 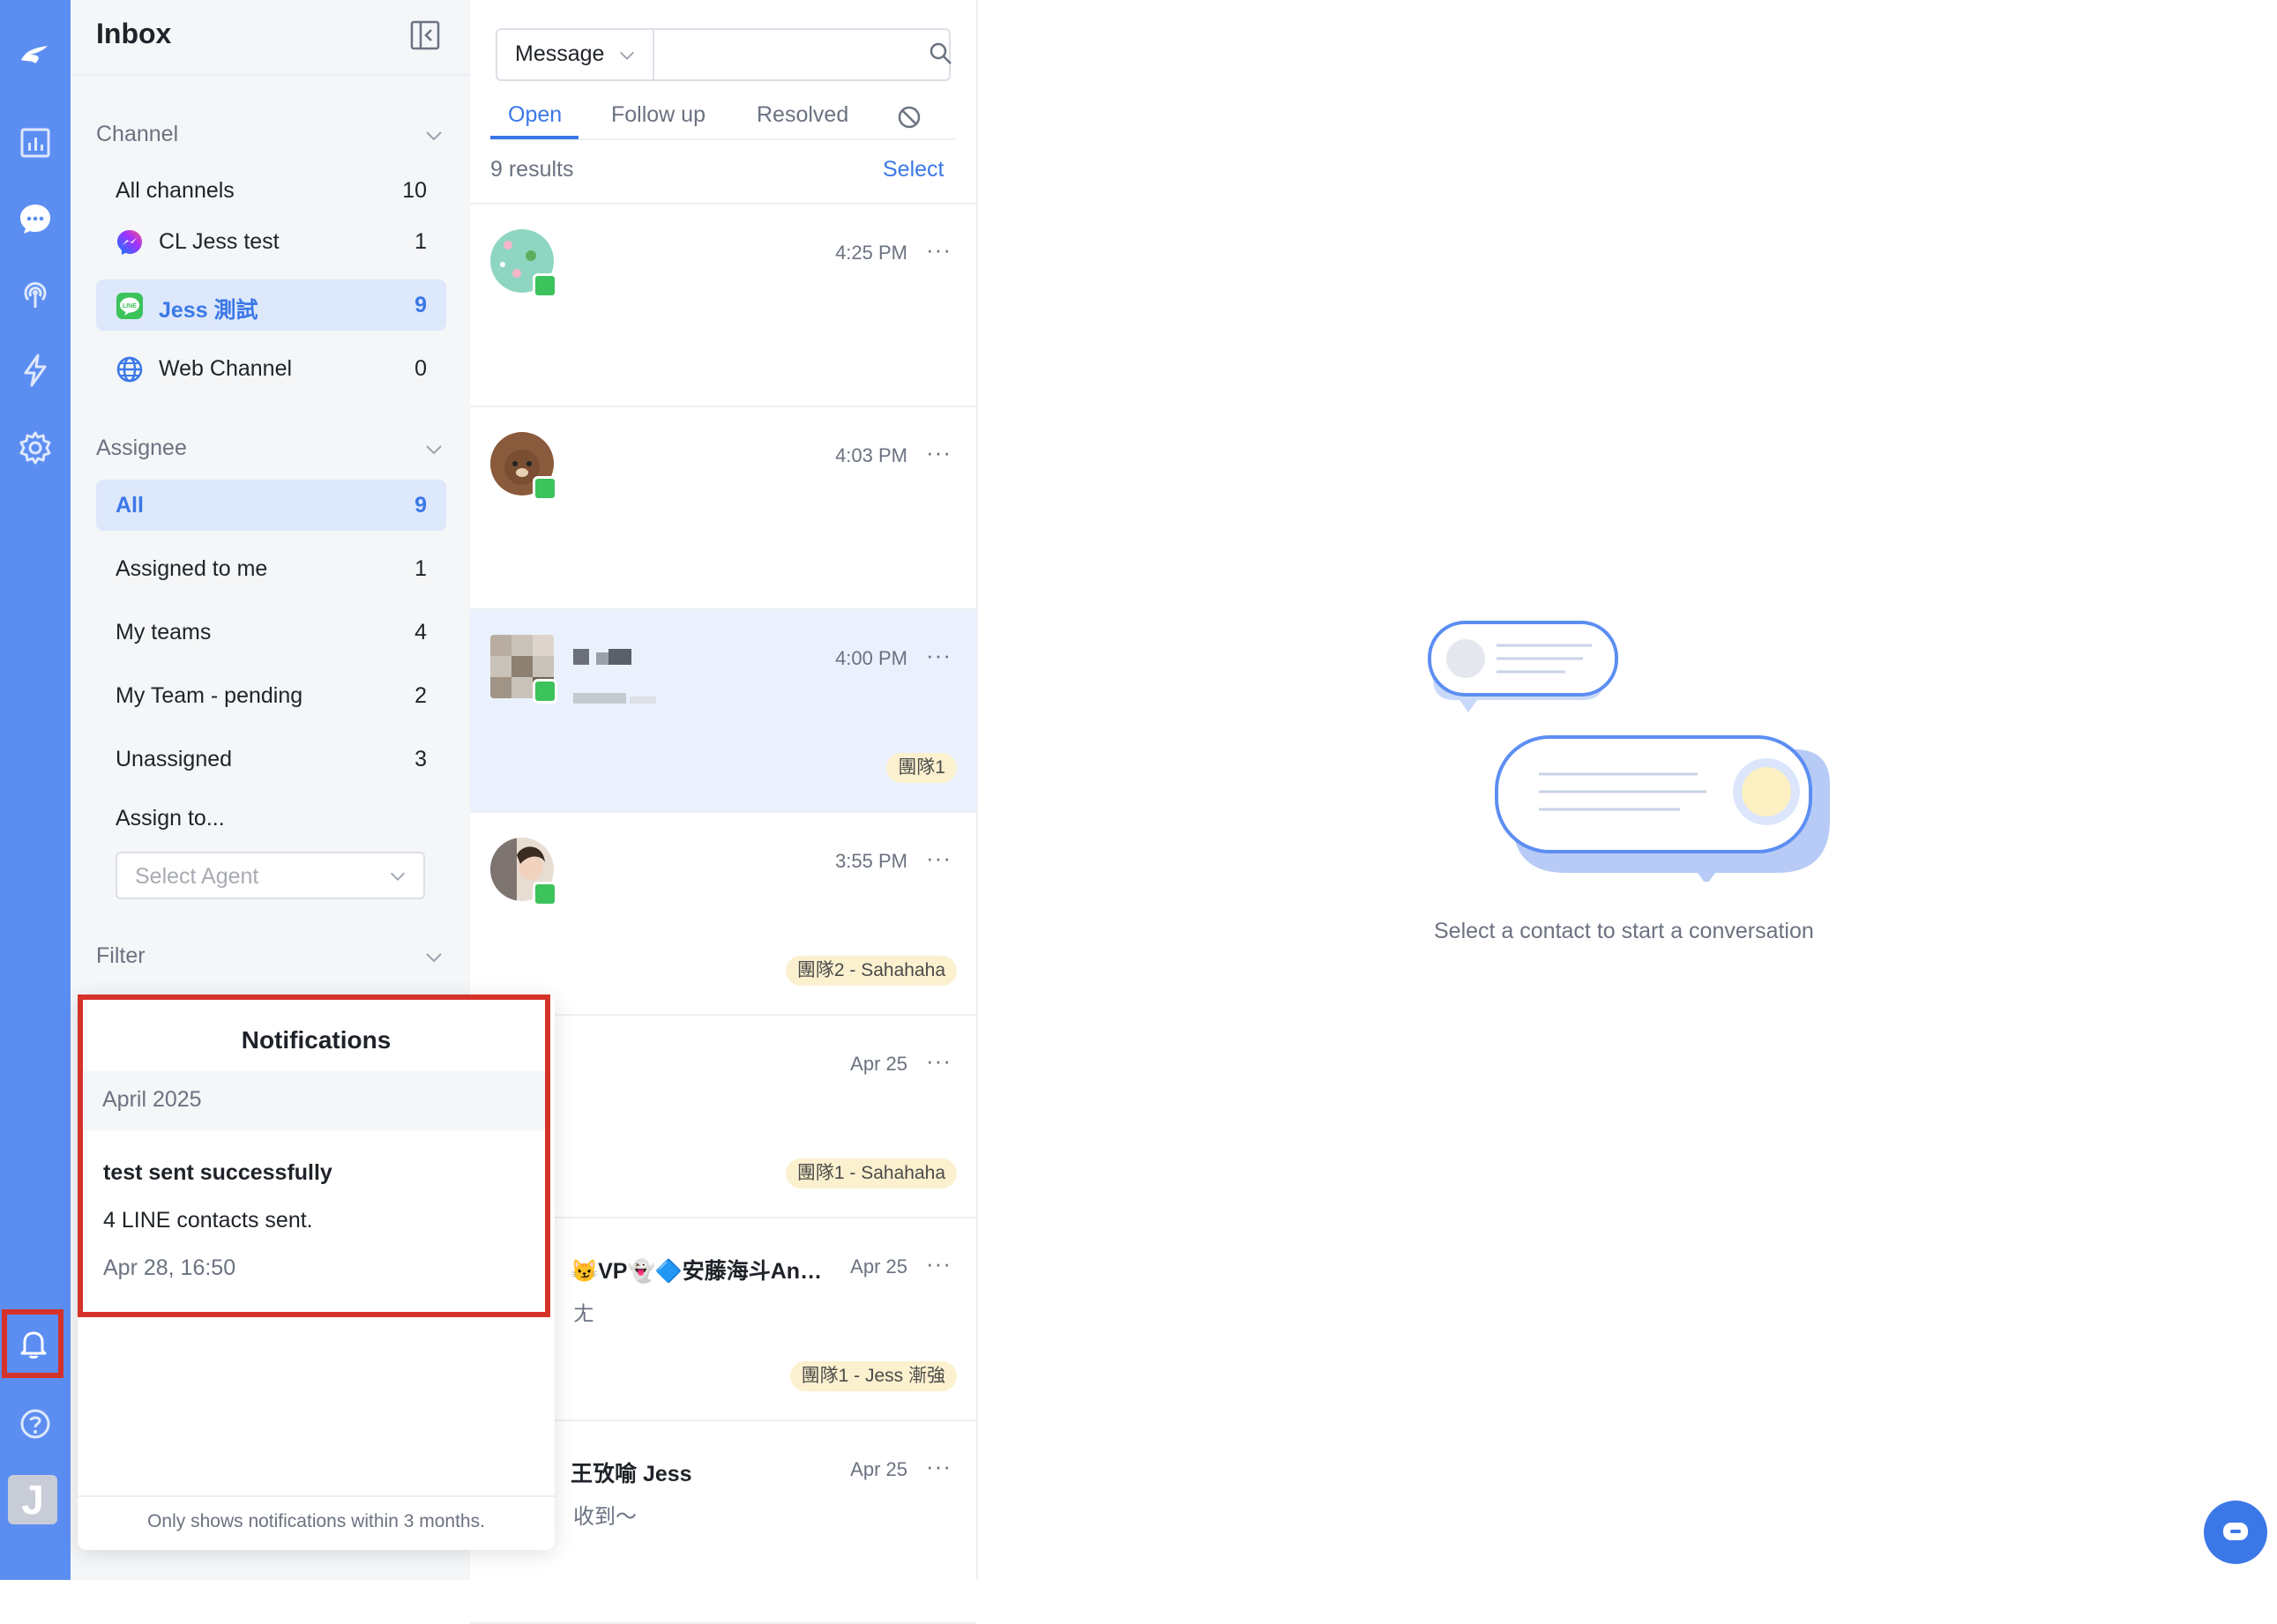 I want to click on team-tag: 團隊1 - Sahahaha, so click(x=871, y=1173).